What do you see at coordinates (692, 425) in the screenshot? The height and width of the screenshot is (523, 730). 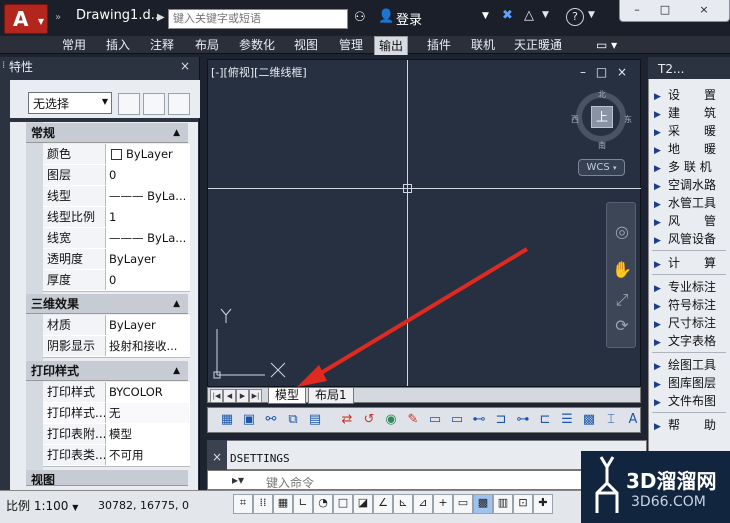 I see `palette-item-help: ▶ 帮 助` at bounding box center [692, 425].